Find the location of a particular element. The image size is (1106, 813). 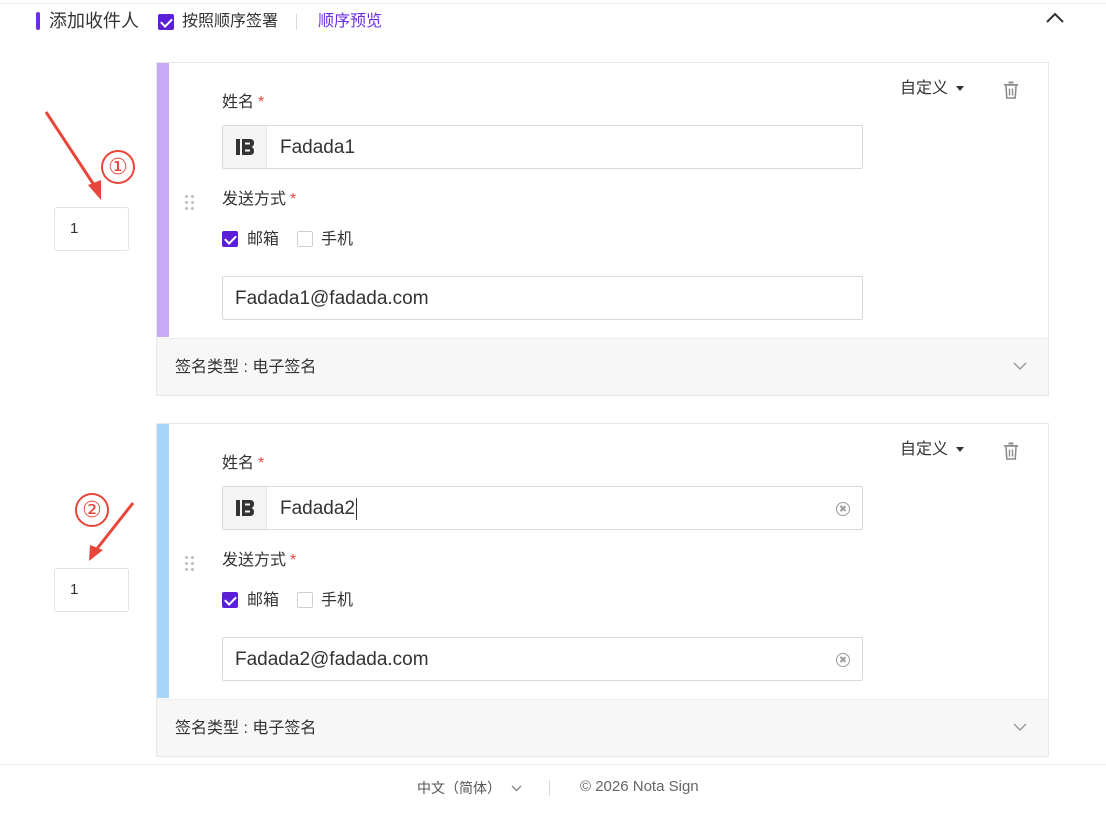

name-value: Fadada1 is located at coordinates (318, 147).